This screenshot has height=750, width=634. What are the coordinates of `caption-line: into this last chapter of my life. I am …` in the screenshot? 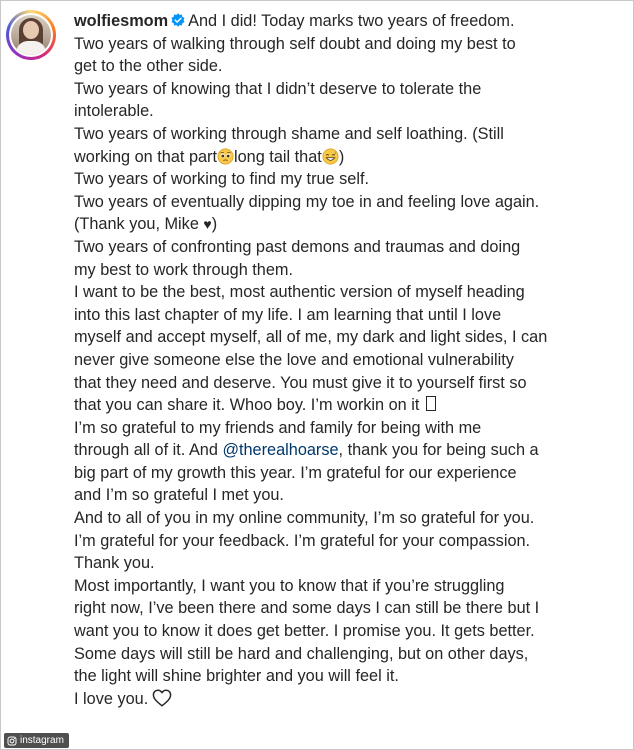 It's located at (288, 314).